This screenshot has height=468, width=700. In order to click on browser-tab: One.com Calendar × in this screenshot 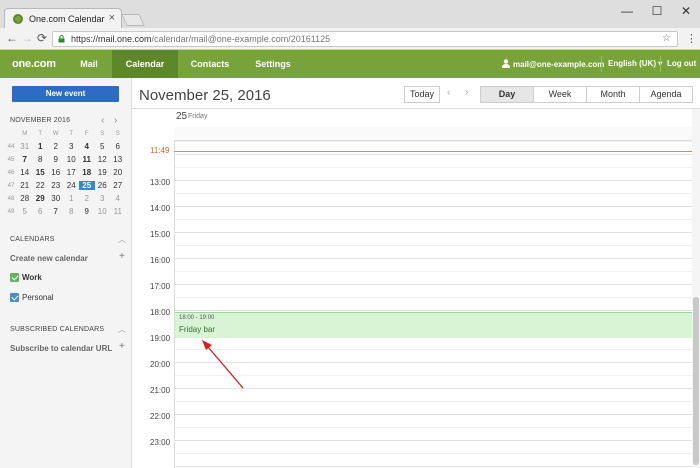, I will do `click(63, 18)`.